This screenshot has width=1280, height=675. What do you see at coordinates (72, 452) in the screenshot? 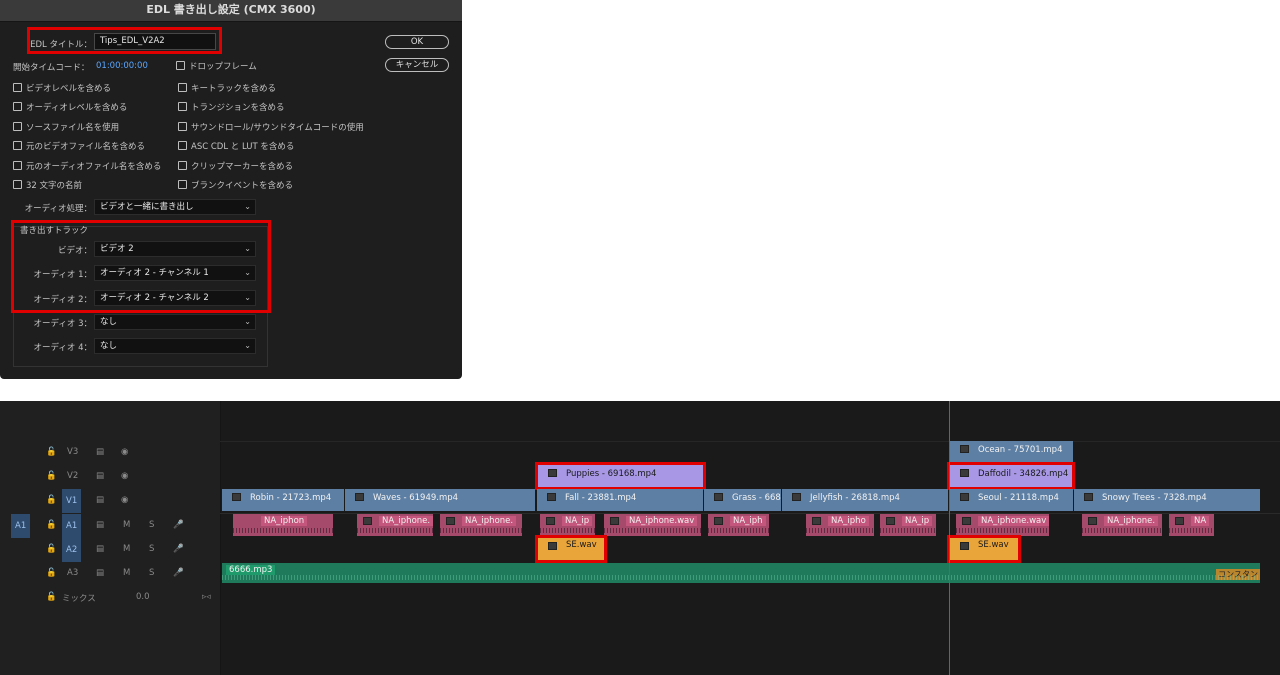
I see `track-label-v3: V3` at bounding box center [72, 452].